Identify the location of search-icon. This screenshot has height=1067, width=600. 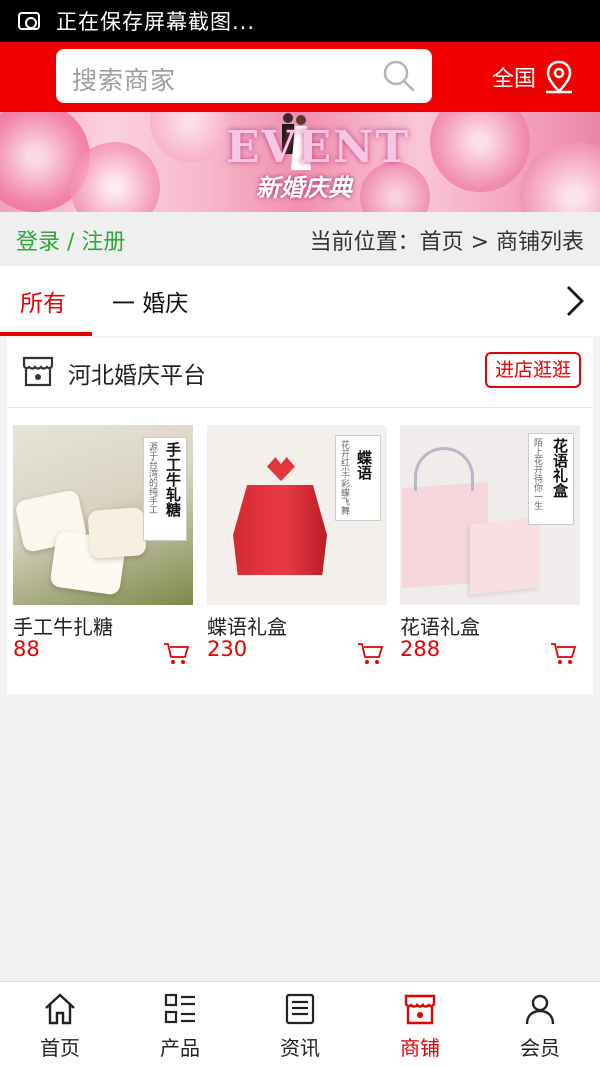
(399, 76).